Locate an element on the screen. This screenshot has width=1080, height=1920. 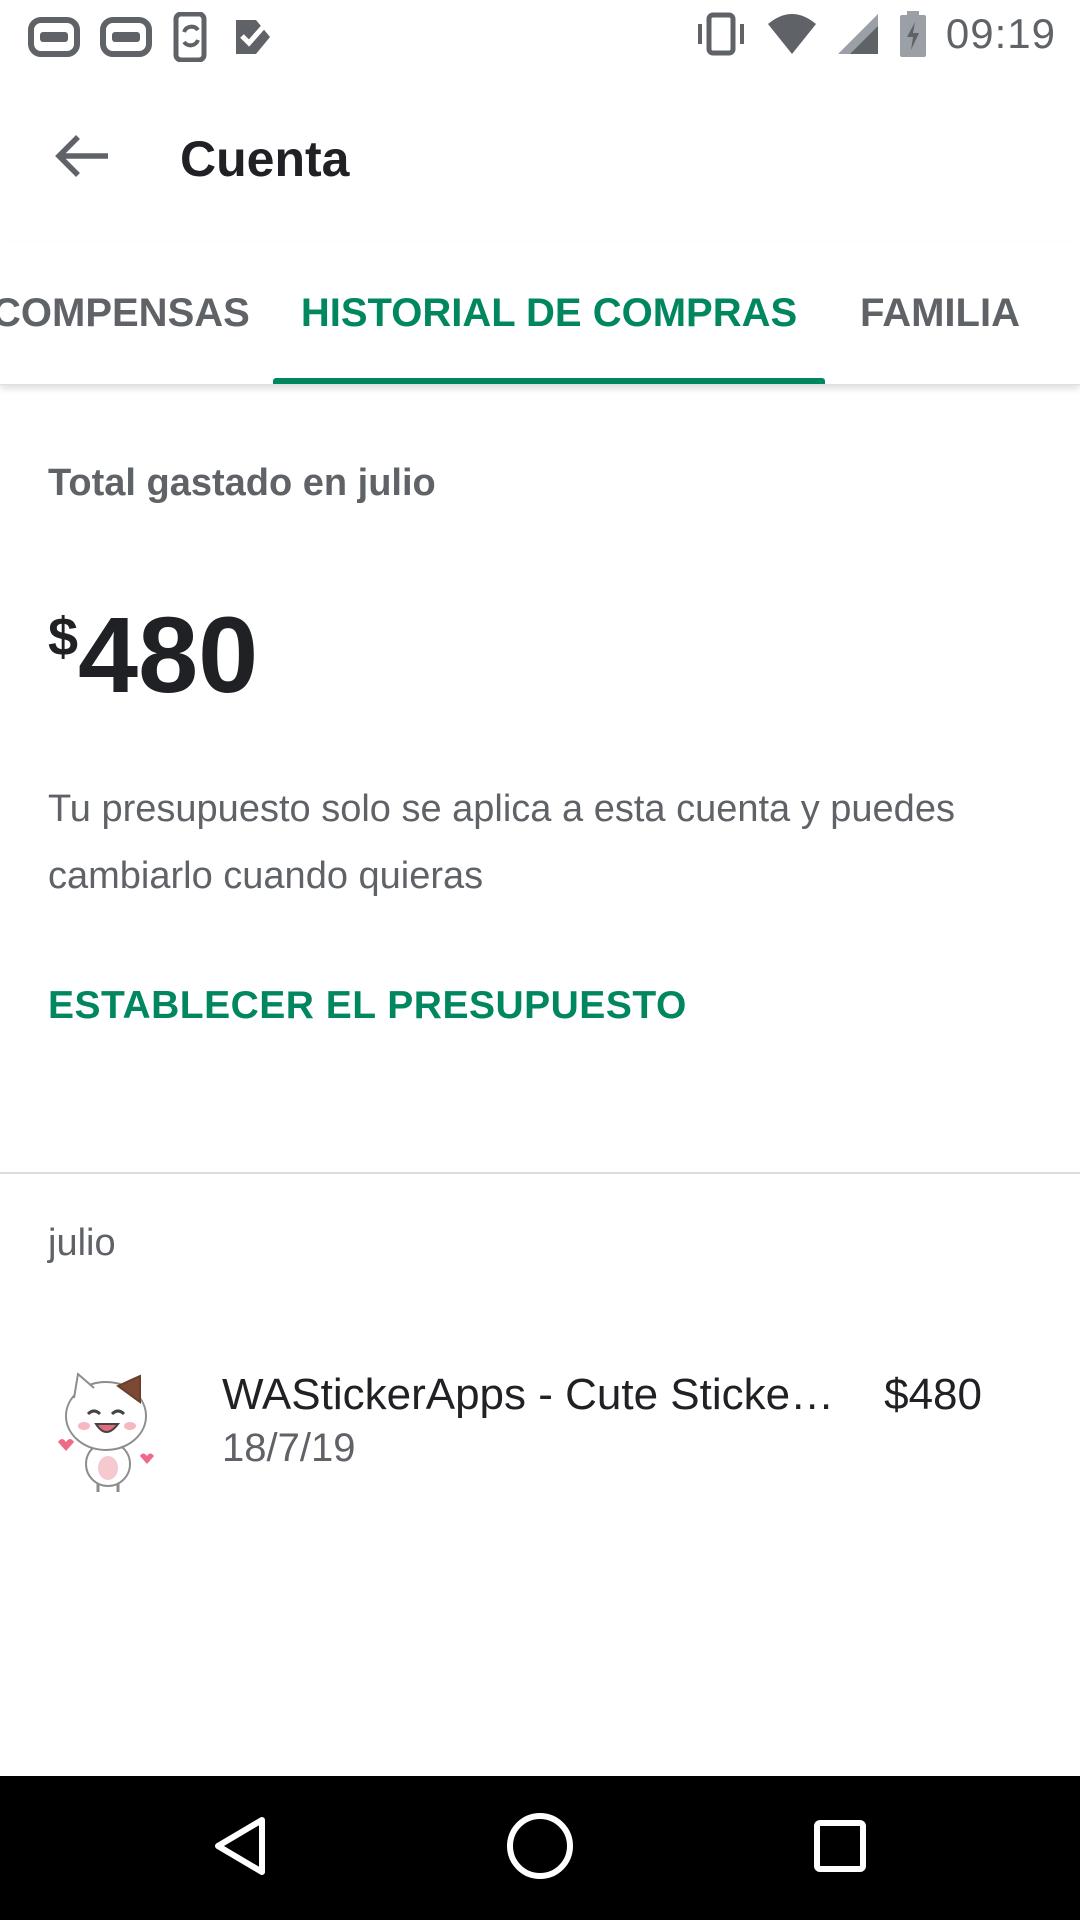
back-button is located at coordinates (82, 158).